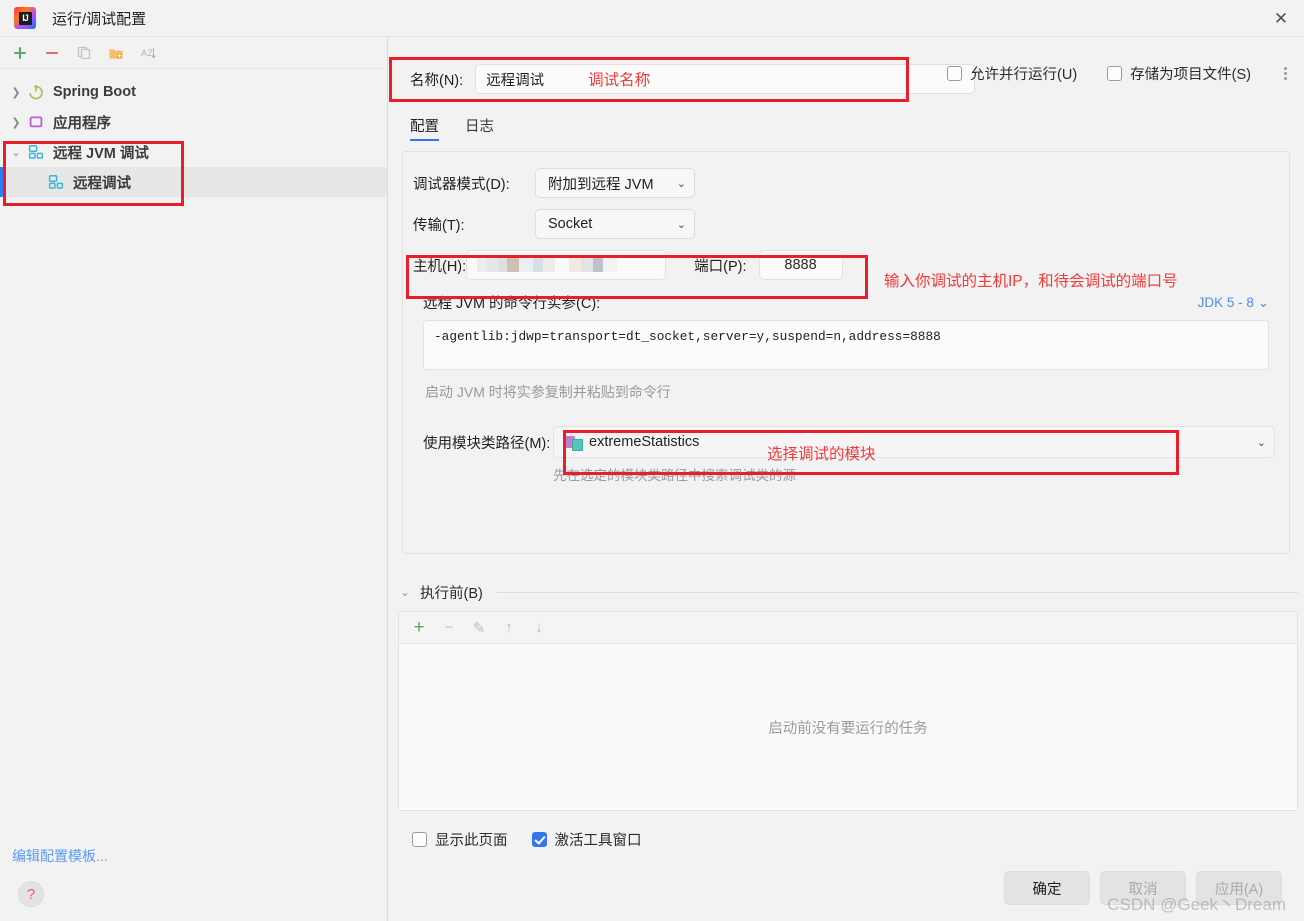 This screenshot has height=921, width=1304. Describe the element at coordinates (31, 894) in the screenshot. I see `help-icon: ?` at that location.